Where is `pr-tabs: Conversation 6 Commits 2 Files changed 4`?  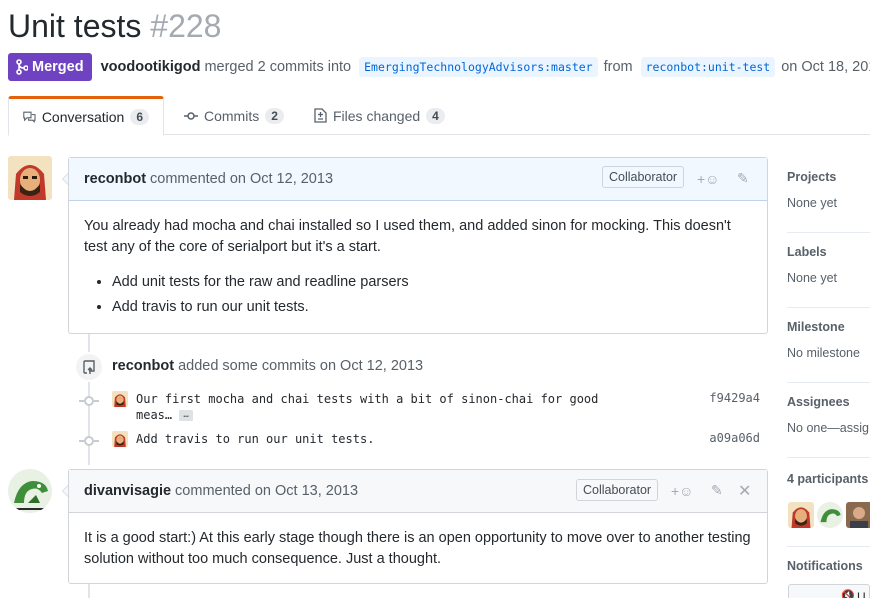 pr-tabs: Conversation 6 Commits 2 Files changed 4 is located at coordinates (439, 116).